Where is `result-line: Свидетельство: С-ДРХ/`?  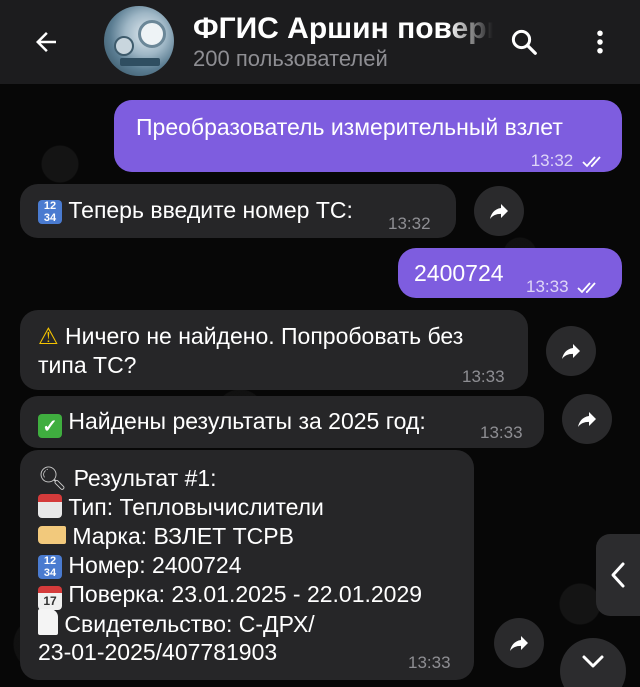 result-line: Свидетельство: С-ДРХ/ is located at coordinates (176, 624).